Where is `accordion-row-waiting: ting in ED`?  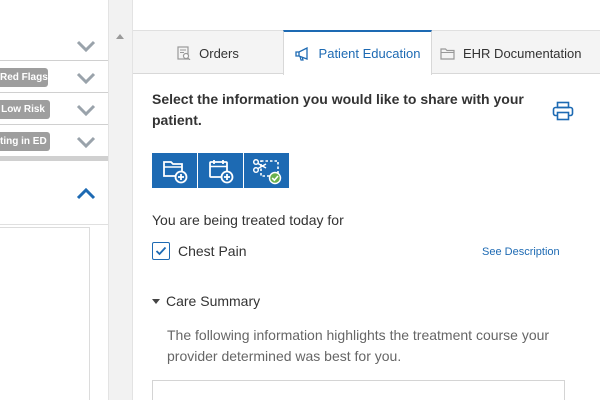 accordion-row-waiting: ting in ED is located at coordinates (54, 141).